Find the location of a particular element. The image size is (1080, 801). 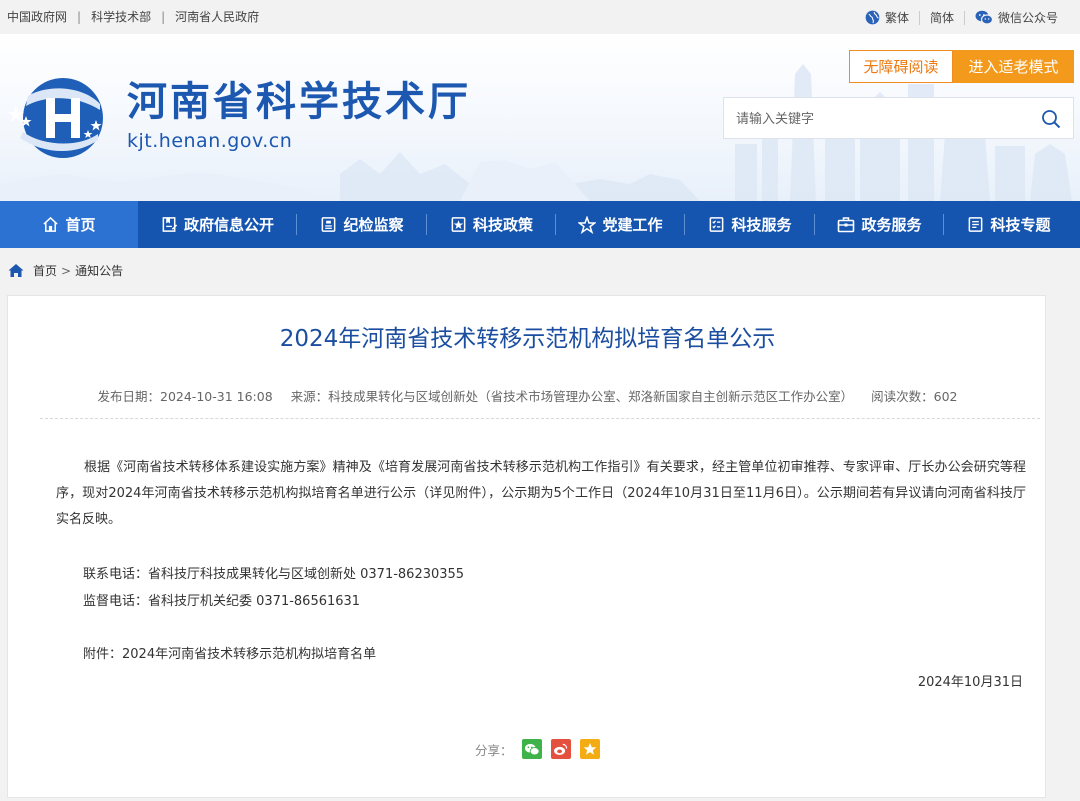

breadcrumb: 首页 > 通知公告 is located at coordinates (65, 270).